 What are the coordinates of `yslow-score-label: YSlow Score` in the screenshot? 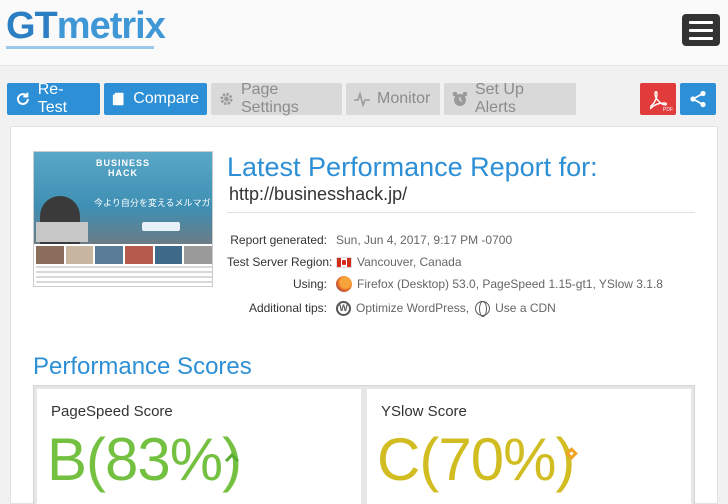 It's located at (424, 411).